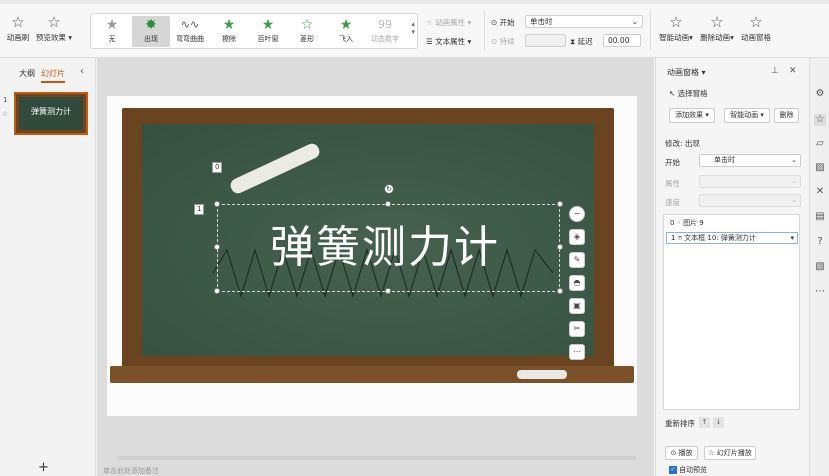  I want to click on effect-diamond: ☆ 菱形, so click(307, 31).